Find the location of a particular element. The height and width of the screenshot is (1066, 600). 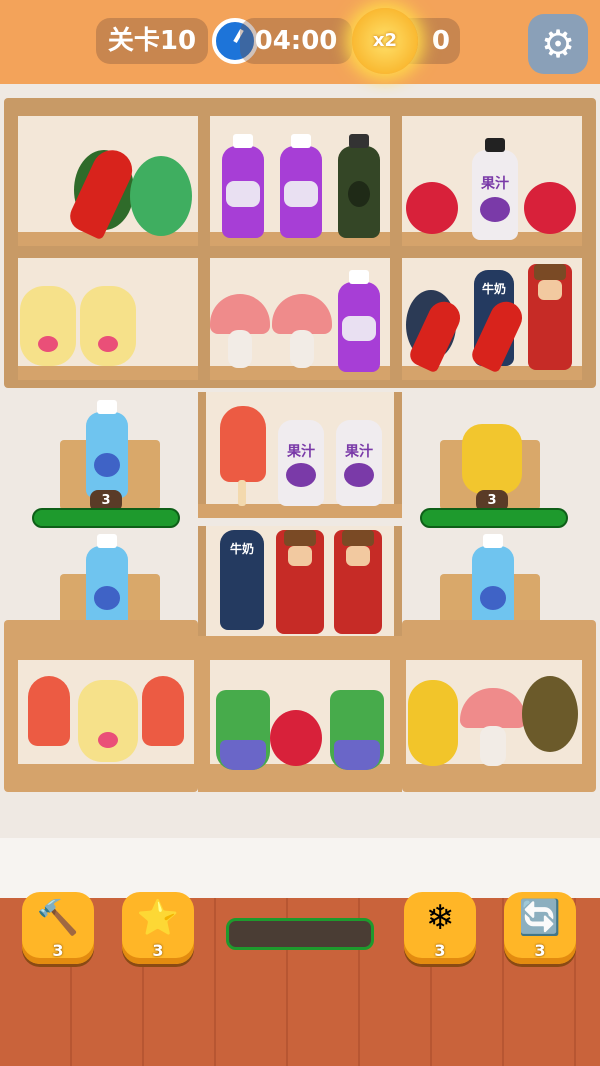

shuffle-booster-button: 🔄 3 is located at coordinates (540, 928).